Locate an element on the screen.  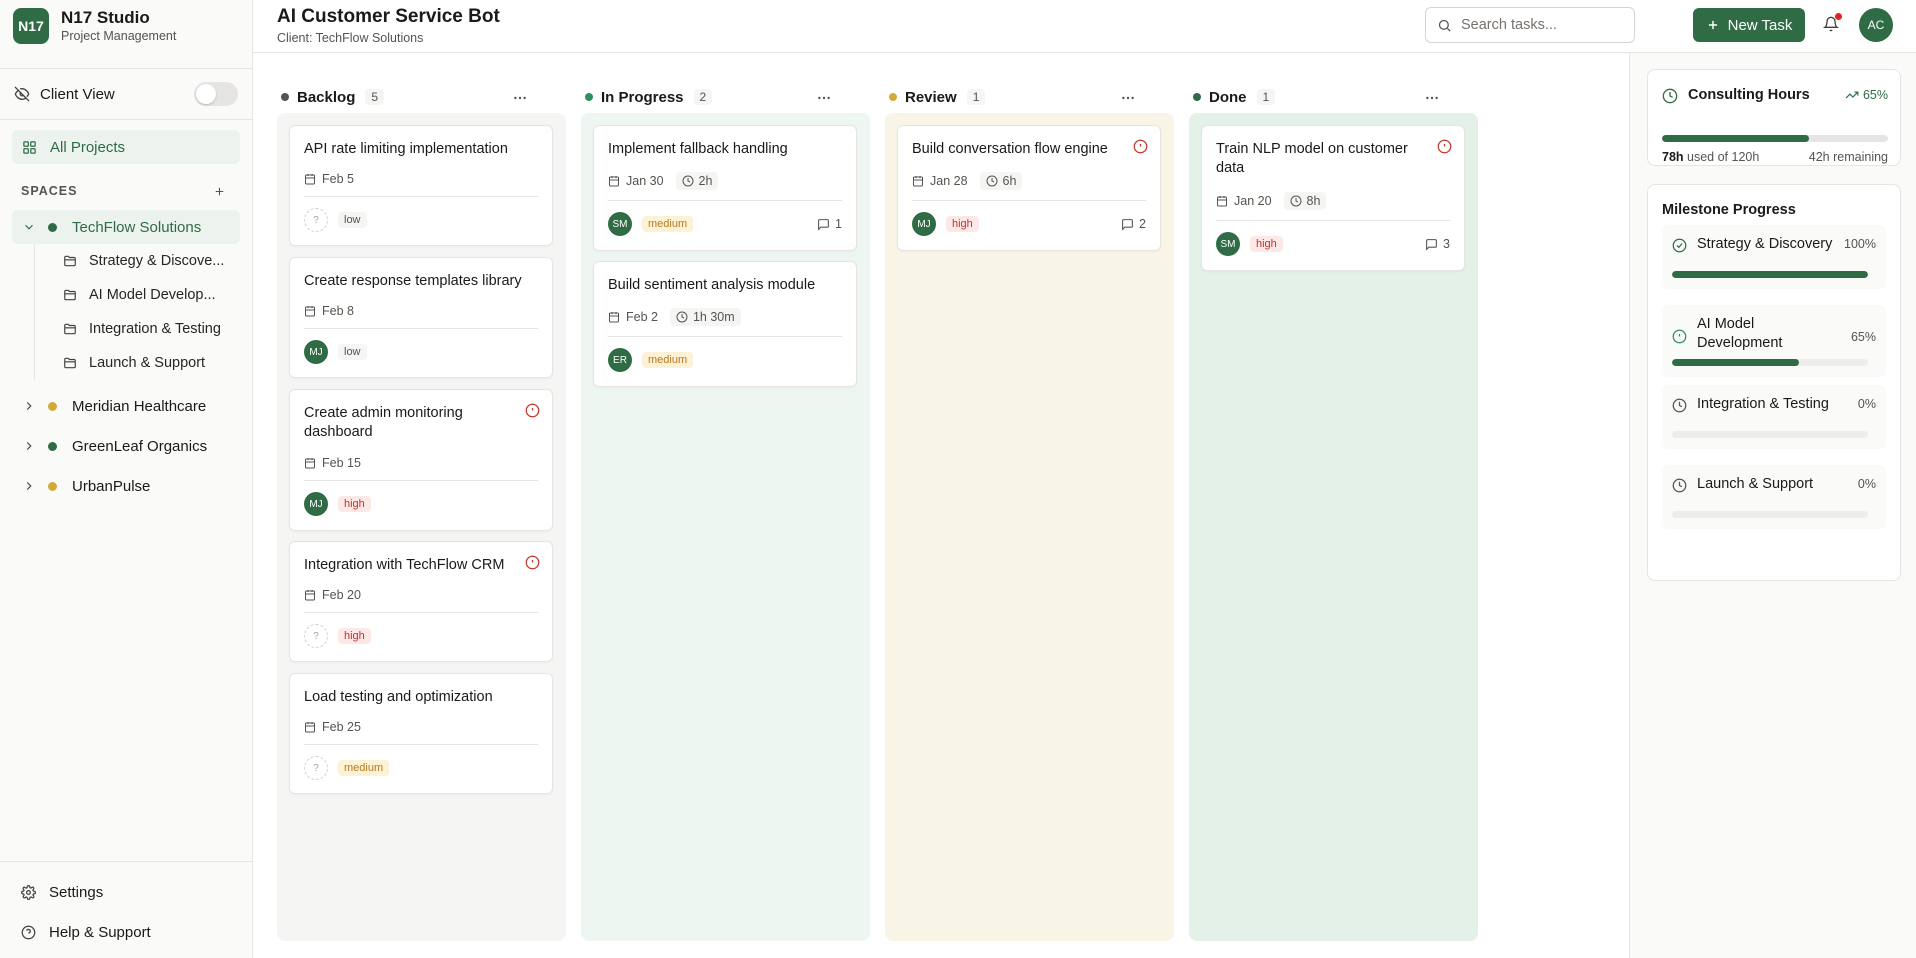
project-item: Integration & Testing is located at coordinates (143, 329).